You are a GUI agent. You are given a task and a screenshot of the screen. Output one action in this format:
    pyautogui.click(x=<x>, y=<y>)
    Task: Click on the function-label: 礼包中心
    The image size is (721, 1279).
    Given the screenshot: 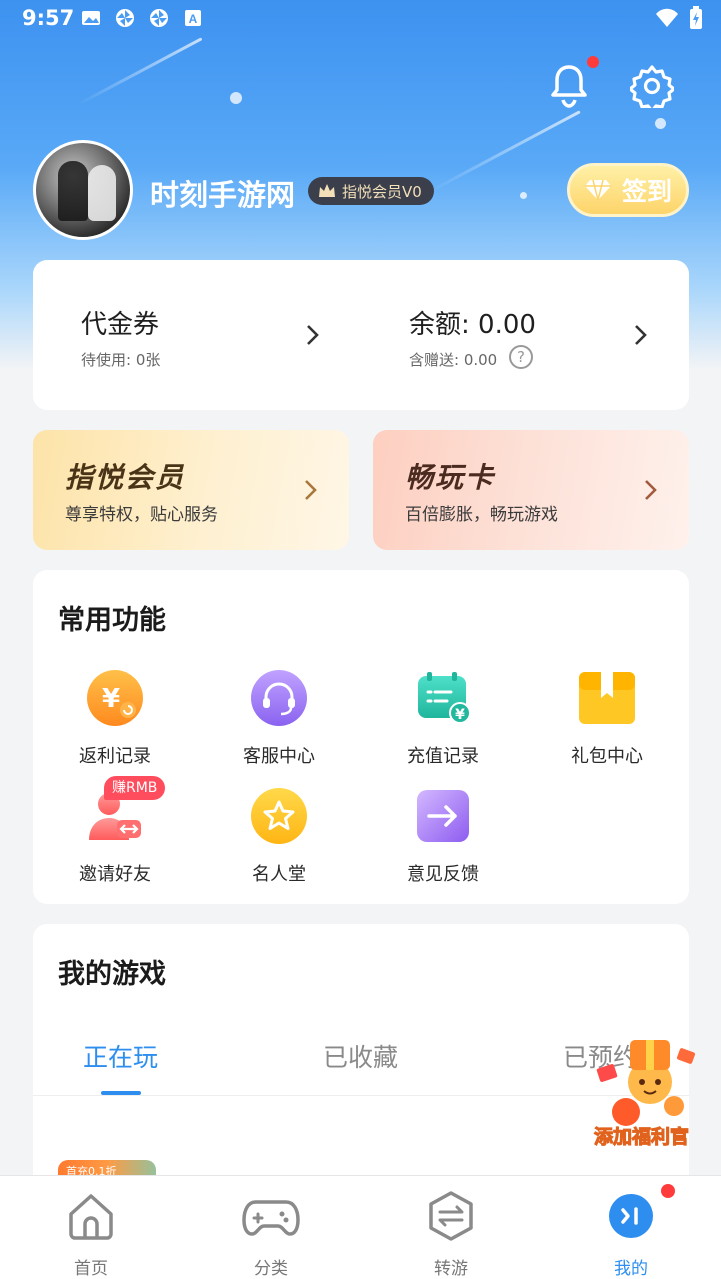 What is the action you would take?
    pyautogui.click(x=607, y=756)
    